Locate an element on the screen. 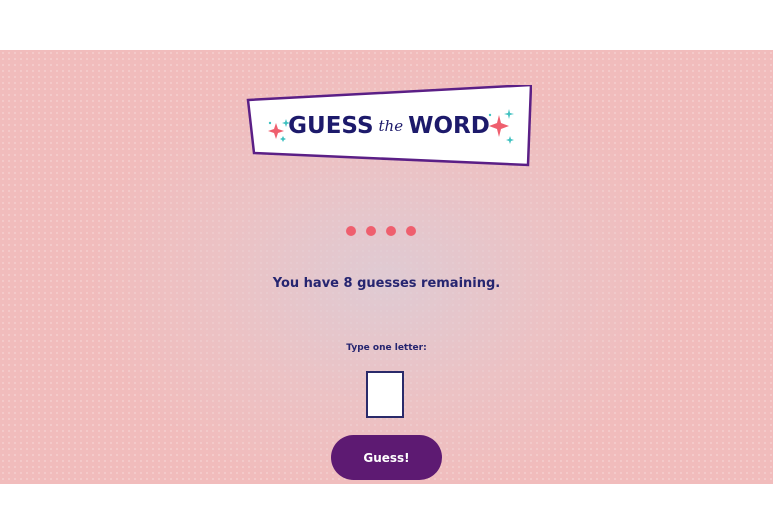 The image size is (773, 512). game-logo: GUESS the WORD is located at coordinates (389, 126).